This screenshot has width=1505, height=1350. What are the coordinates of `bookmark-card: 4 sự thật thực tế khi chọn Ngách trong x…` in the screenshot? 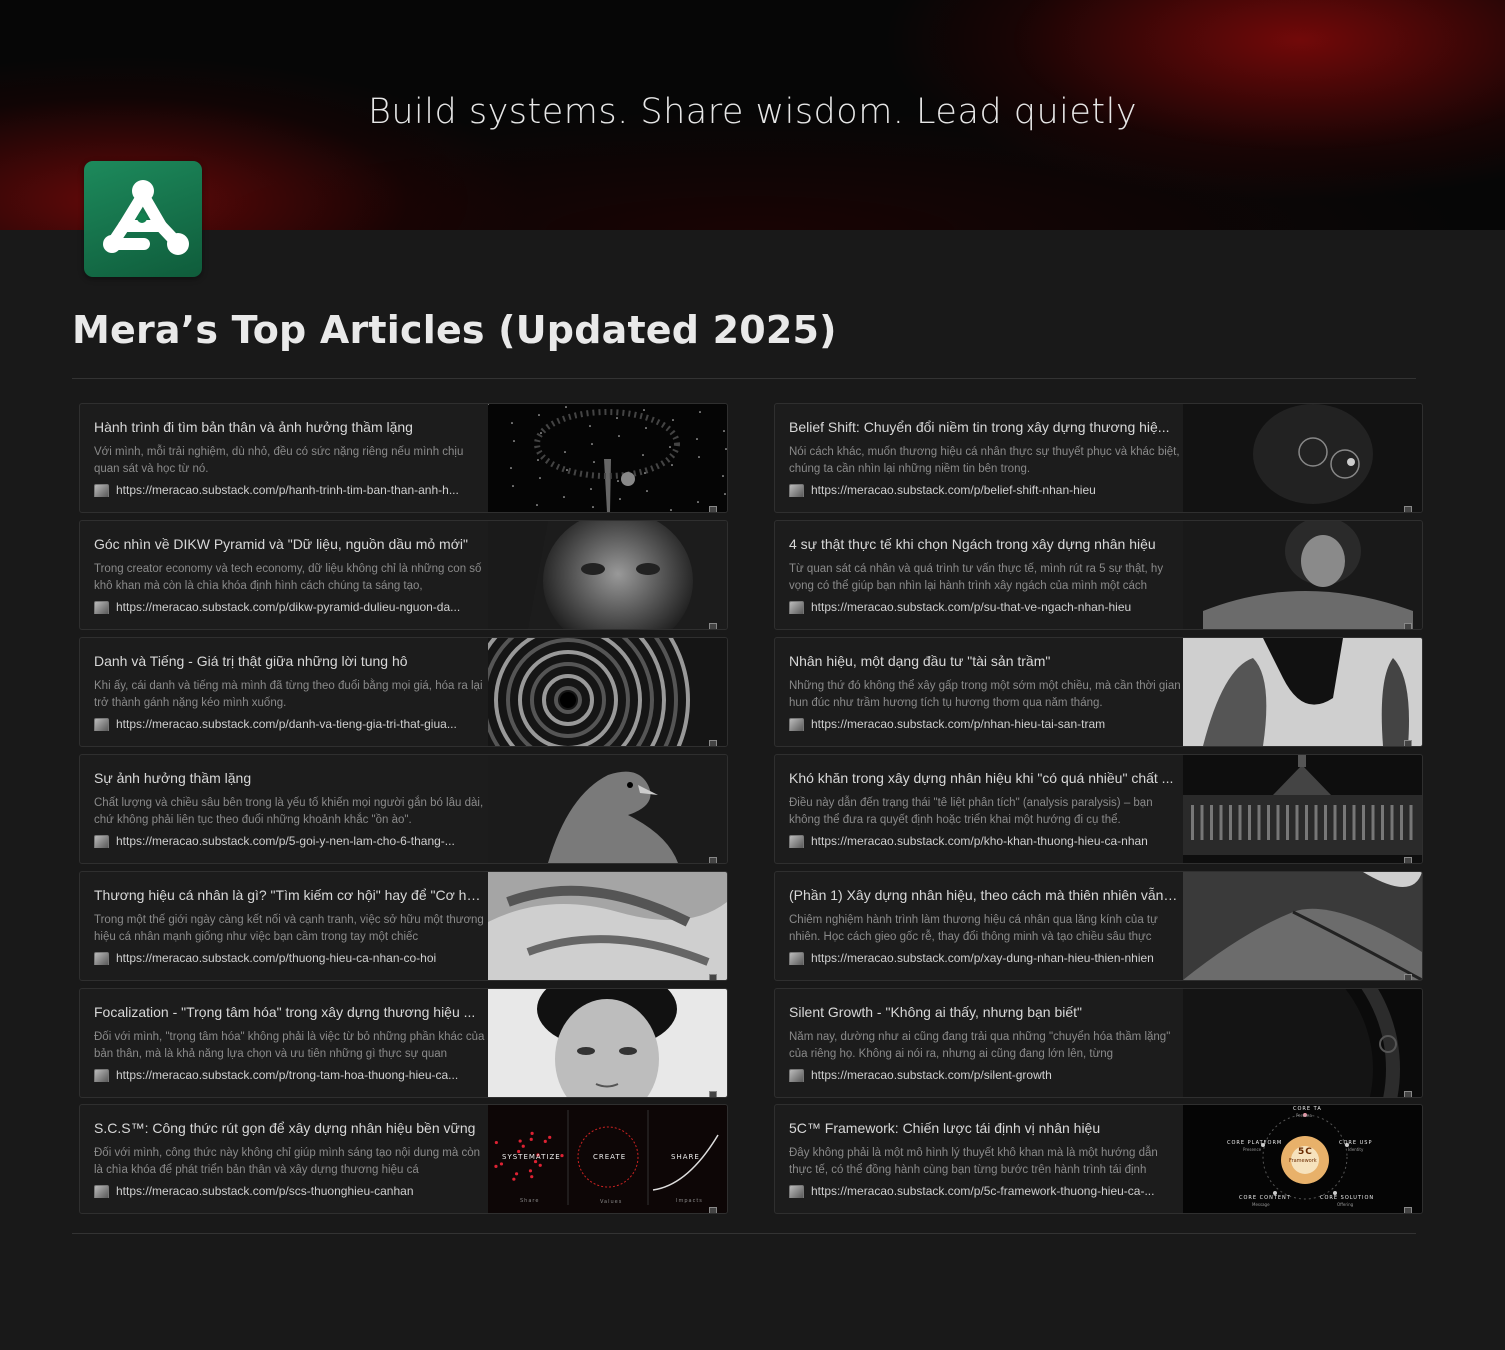 It's located at (1098, 575).